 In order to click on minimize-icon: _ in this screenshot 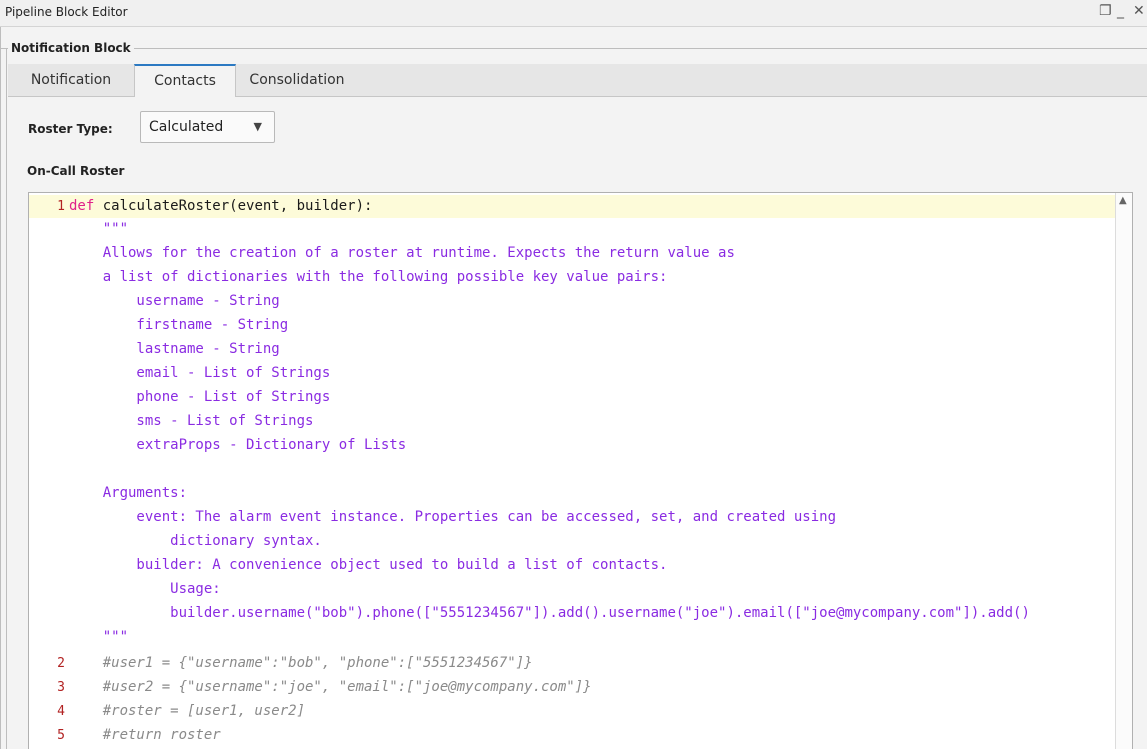, I will do `click(1120, 11)`.